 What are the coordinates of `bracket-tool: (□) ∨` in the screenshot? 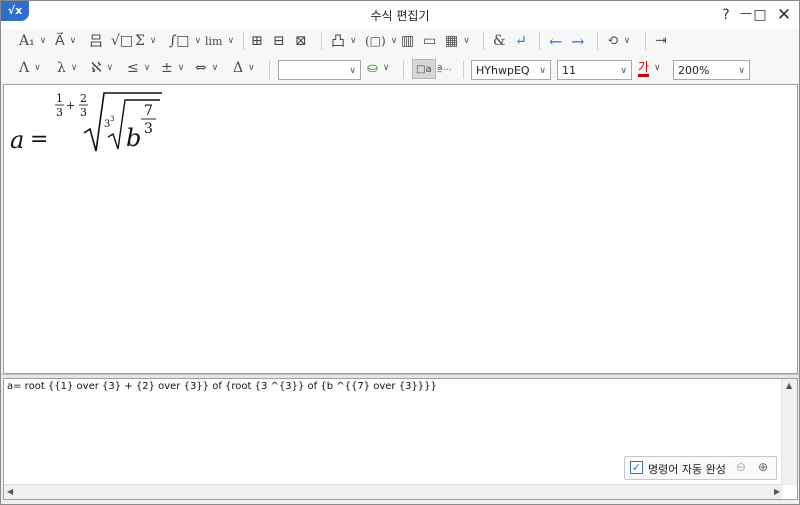 It's located at (381, 41).